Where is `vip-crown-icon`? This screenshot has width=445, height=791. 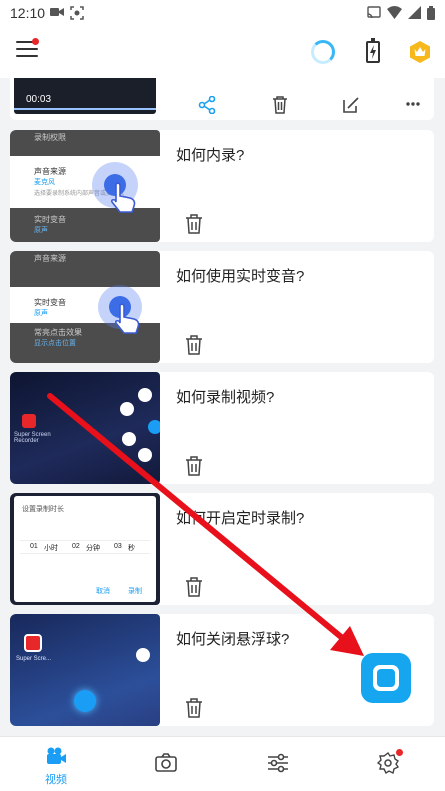 vip-crown-icon is located at coordinates (420, 52).